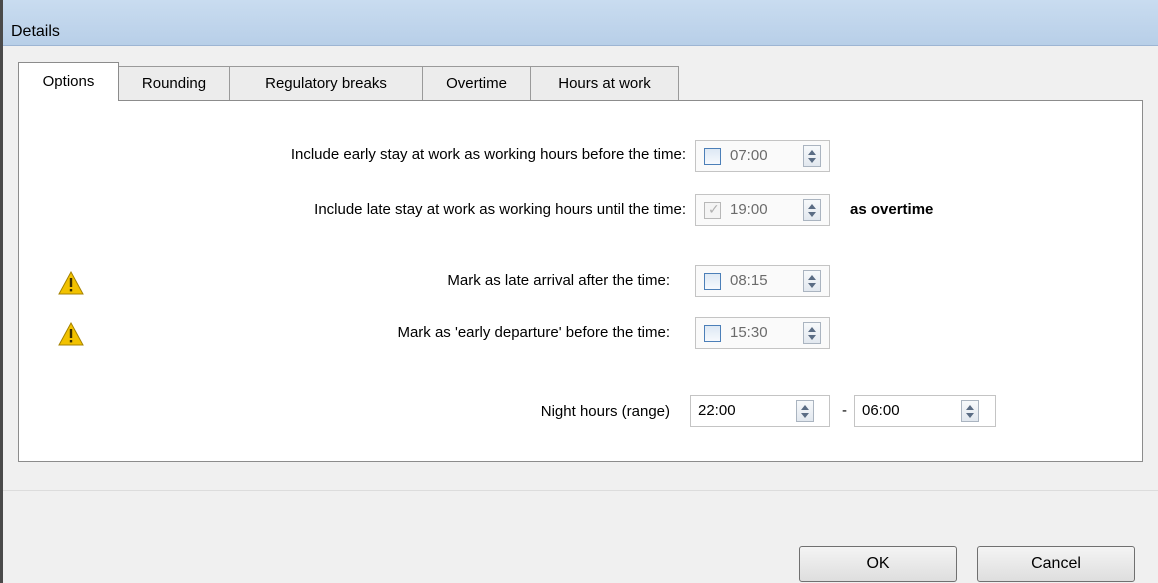 Image resolution: width=1158 pixels, height=583 pixels. I want to click on early-stay-time-field: 07:00, so click(762, 156).